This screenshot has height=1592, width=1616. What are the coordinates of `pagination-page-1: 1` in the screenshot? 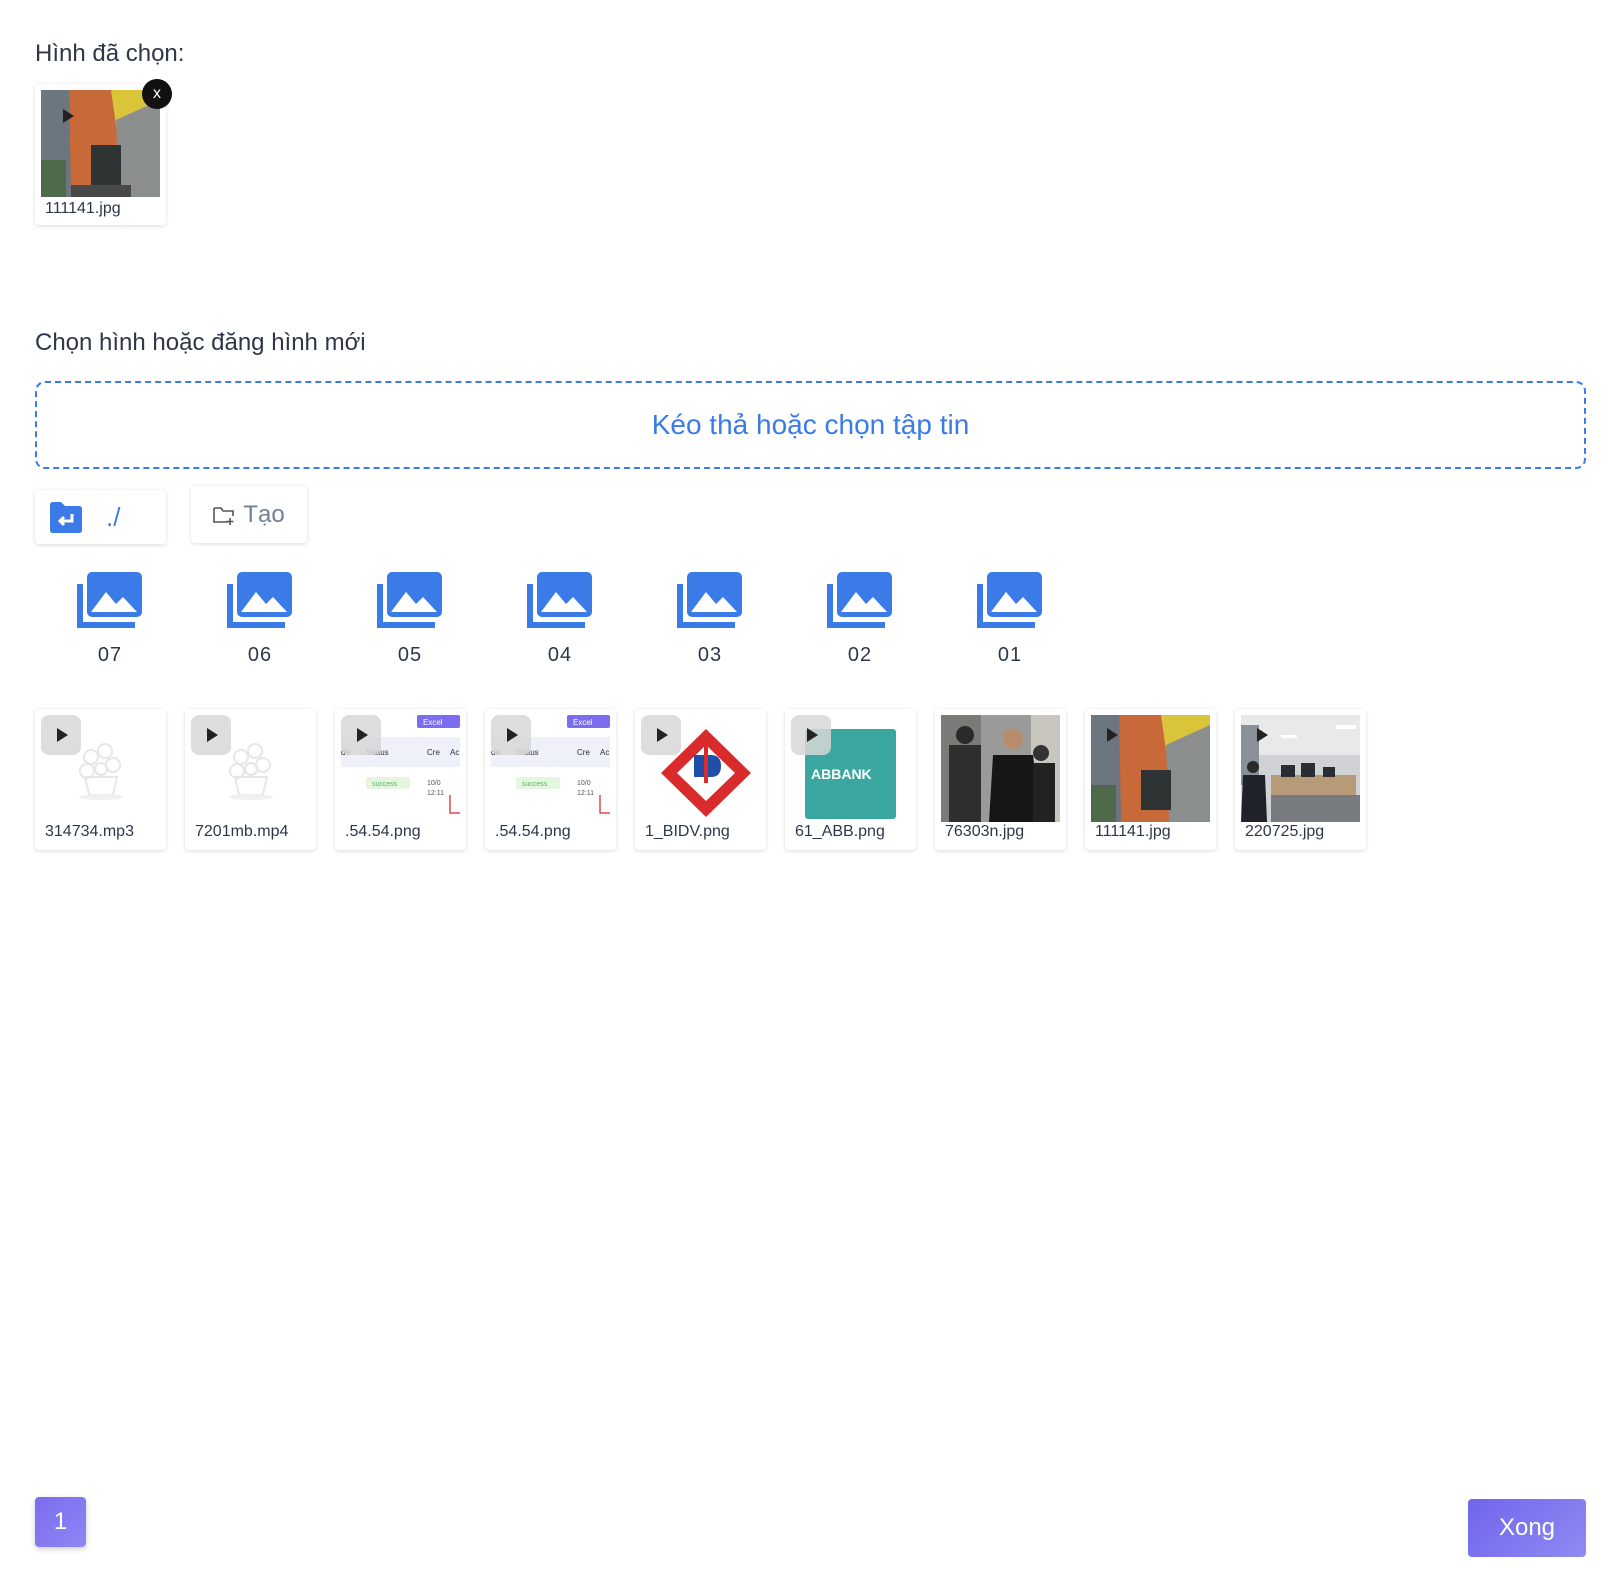 It's located at (60, 1522).